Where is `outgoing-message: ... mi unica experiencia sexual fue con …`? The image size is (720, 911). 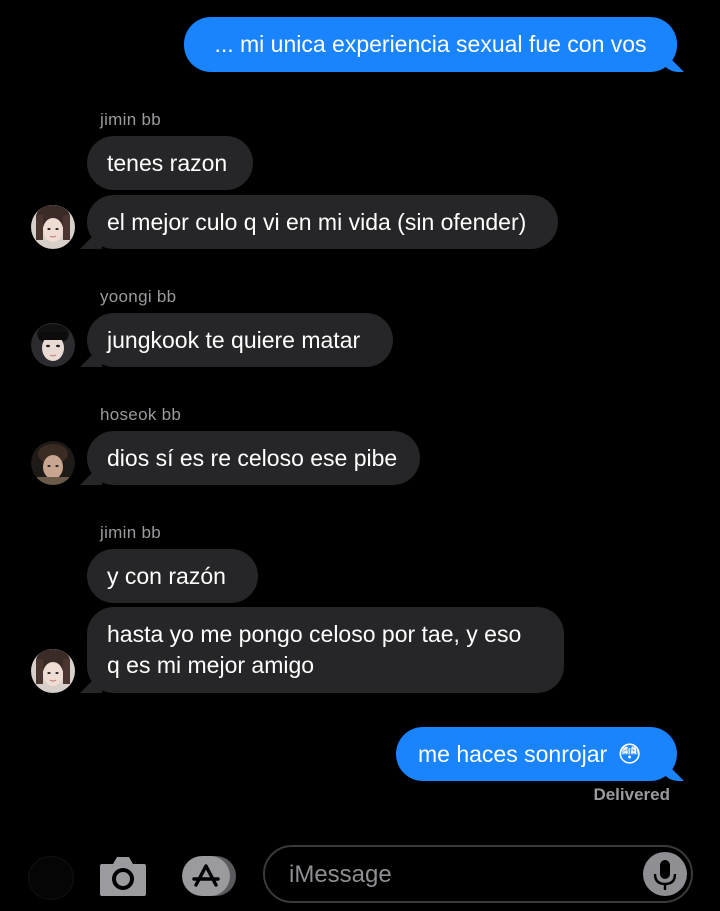 outgoing-message: ... mi unica experiencia sexual fue con … is located at coordinates (430, 44).